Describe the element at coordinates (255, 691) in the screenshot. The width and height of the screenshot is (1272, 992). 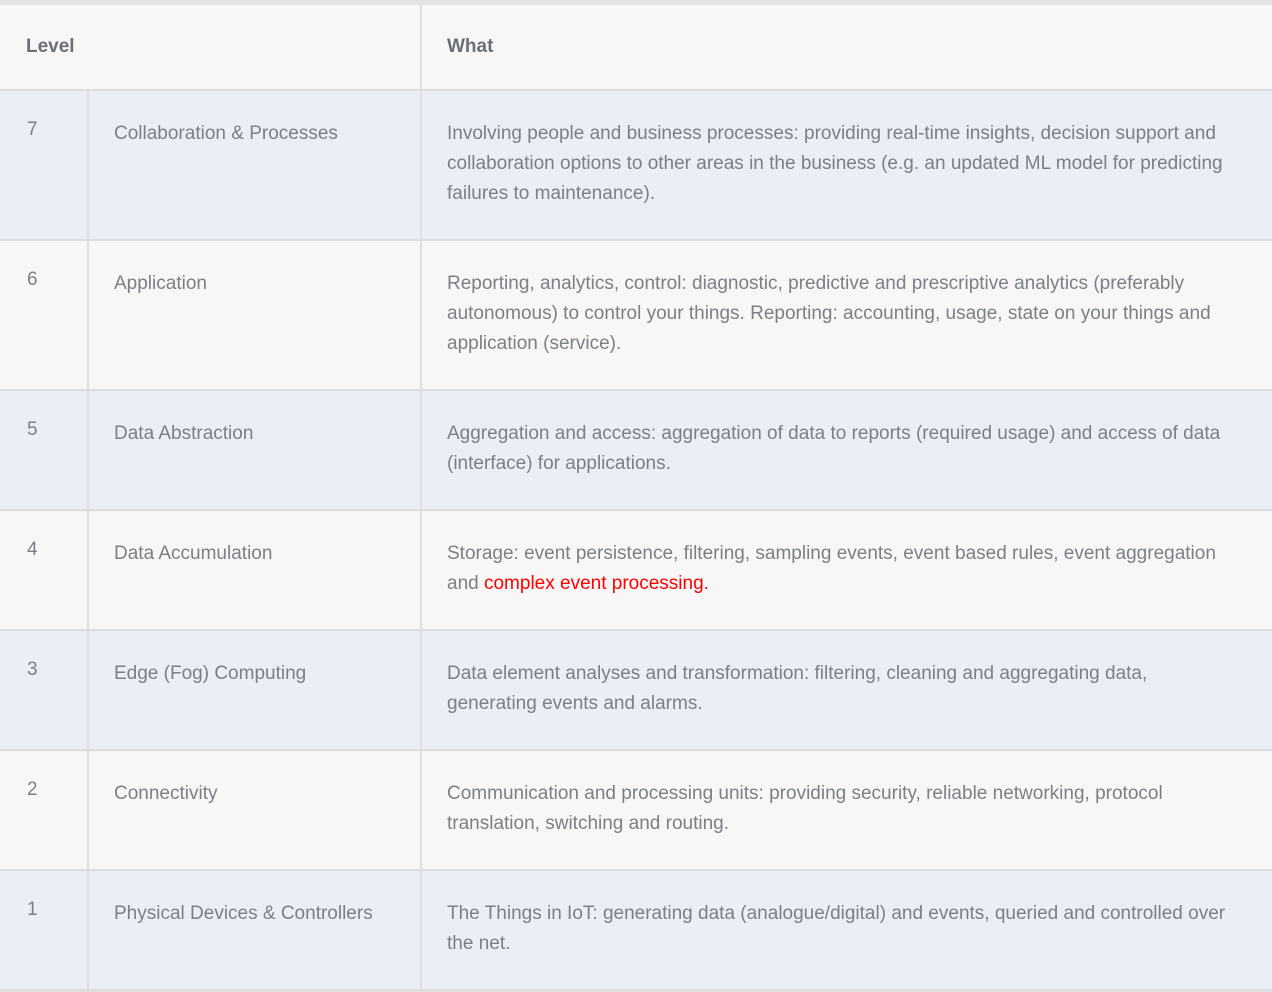
I see `cell-level-name: Edge (Fog) Computing` at that location.